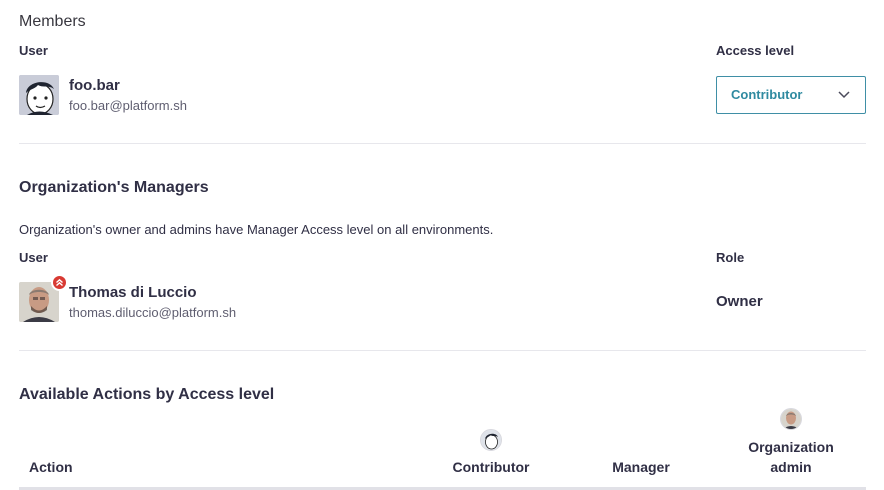 This screenshot has width=884, height=490. What do you see at coordinates (59, 282) in the screenshot?
I see `double-chevron-up-icon` at bounding box center [59, 282].